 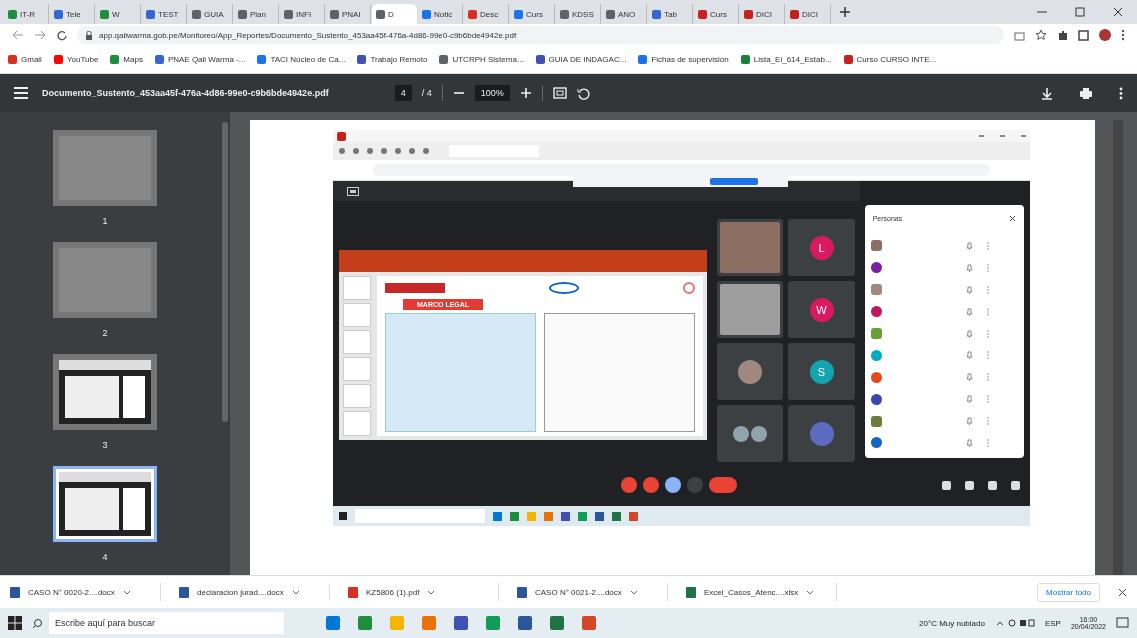 What do you see at coordinates (76, 59) in the screenshot?
I see `bookmark: YouTube` at bounding box center [76, 59].